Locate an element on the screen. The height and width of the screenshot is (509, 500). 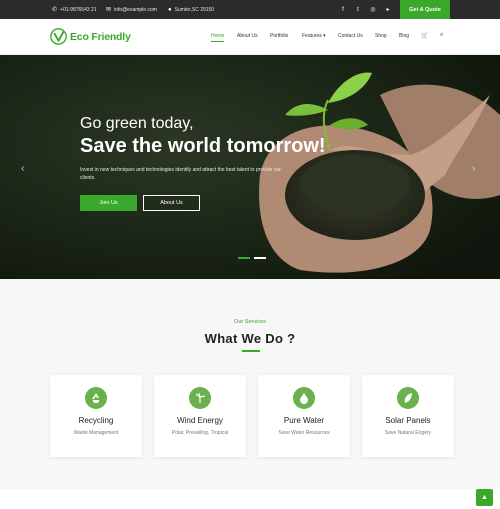
service-title: Wind Energy is located at coordinates (200, 420).